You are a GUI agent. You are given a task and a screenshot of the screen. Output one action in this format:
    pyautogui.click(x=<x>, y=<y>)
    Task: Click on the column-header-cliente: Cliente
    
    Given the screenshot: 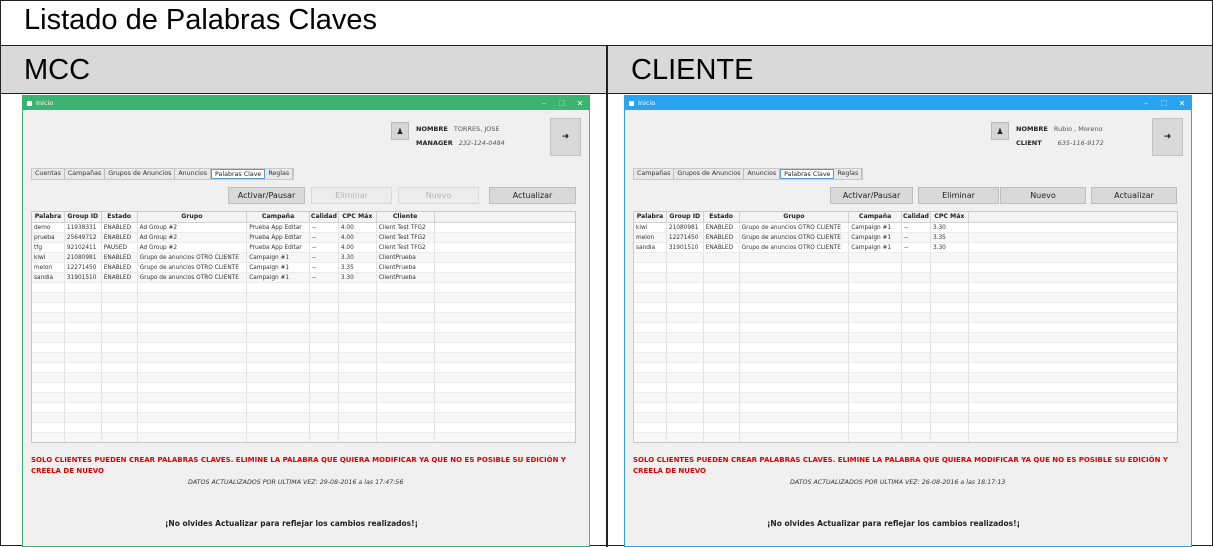 What is the action you would take?
    pyautogui.click(x=406, y=217)
    